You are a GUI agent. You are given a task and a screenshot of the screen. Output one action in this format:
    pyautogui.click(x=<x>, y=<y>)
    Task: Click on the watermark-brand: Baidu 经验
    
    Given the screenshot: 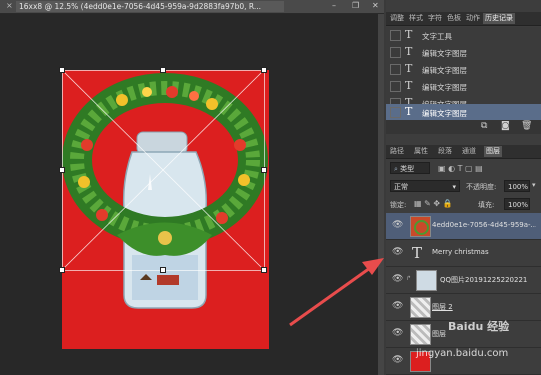 What is the action you would take?
    pyautogui.click(x=479, y=326)
    